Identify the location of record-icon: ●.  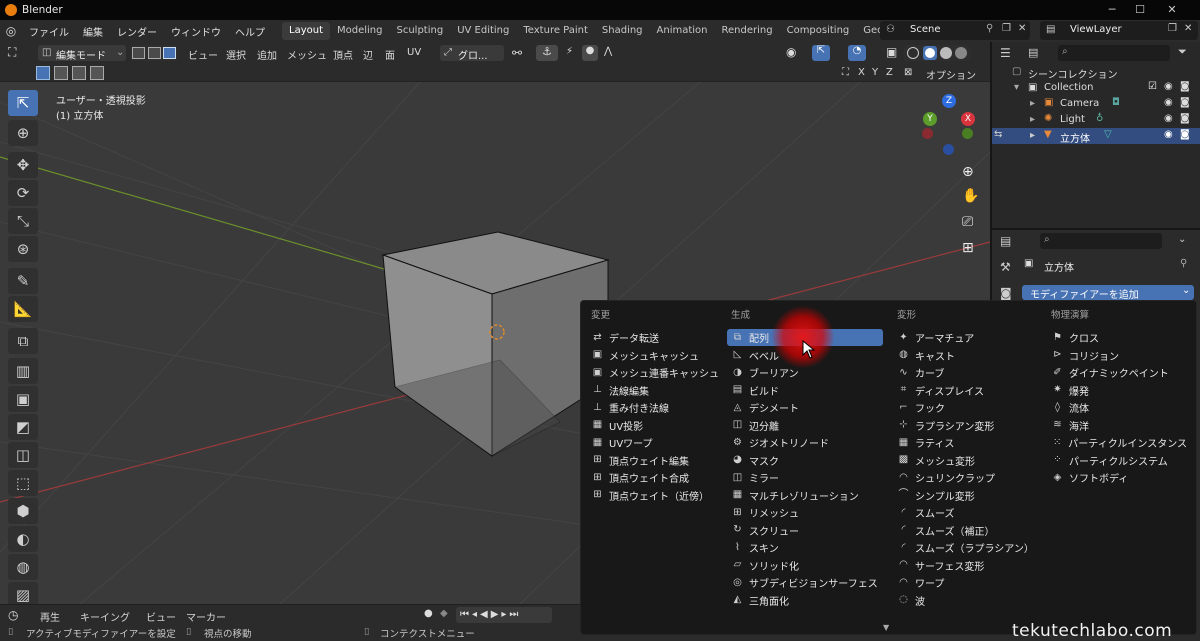
(428, 613).